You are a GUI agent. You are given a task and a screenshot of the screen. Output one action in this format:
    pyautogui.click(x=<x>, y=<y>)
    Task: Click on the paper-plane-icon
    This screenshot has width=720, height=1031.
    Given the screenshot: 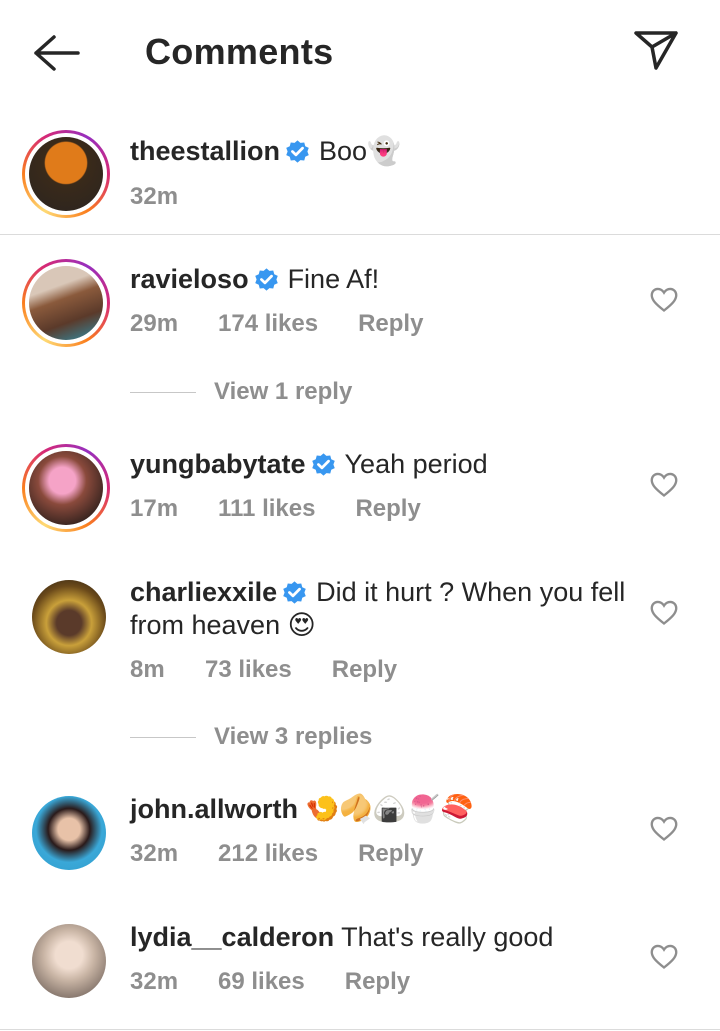 What is the action you would take?
    pyautogui.click(x=656, y=50)
    